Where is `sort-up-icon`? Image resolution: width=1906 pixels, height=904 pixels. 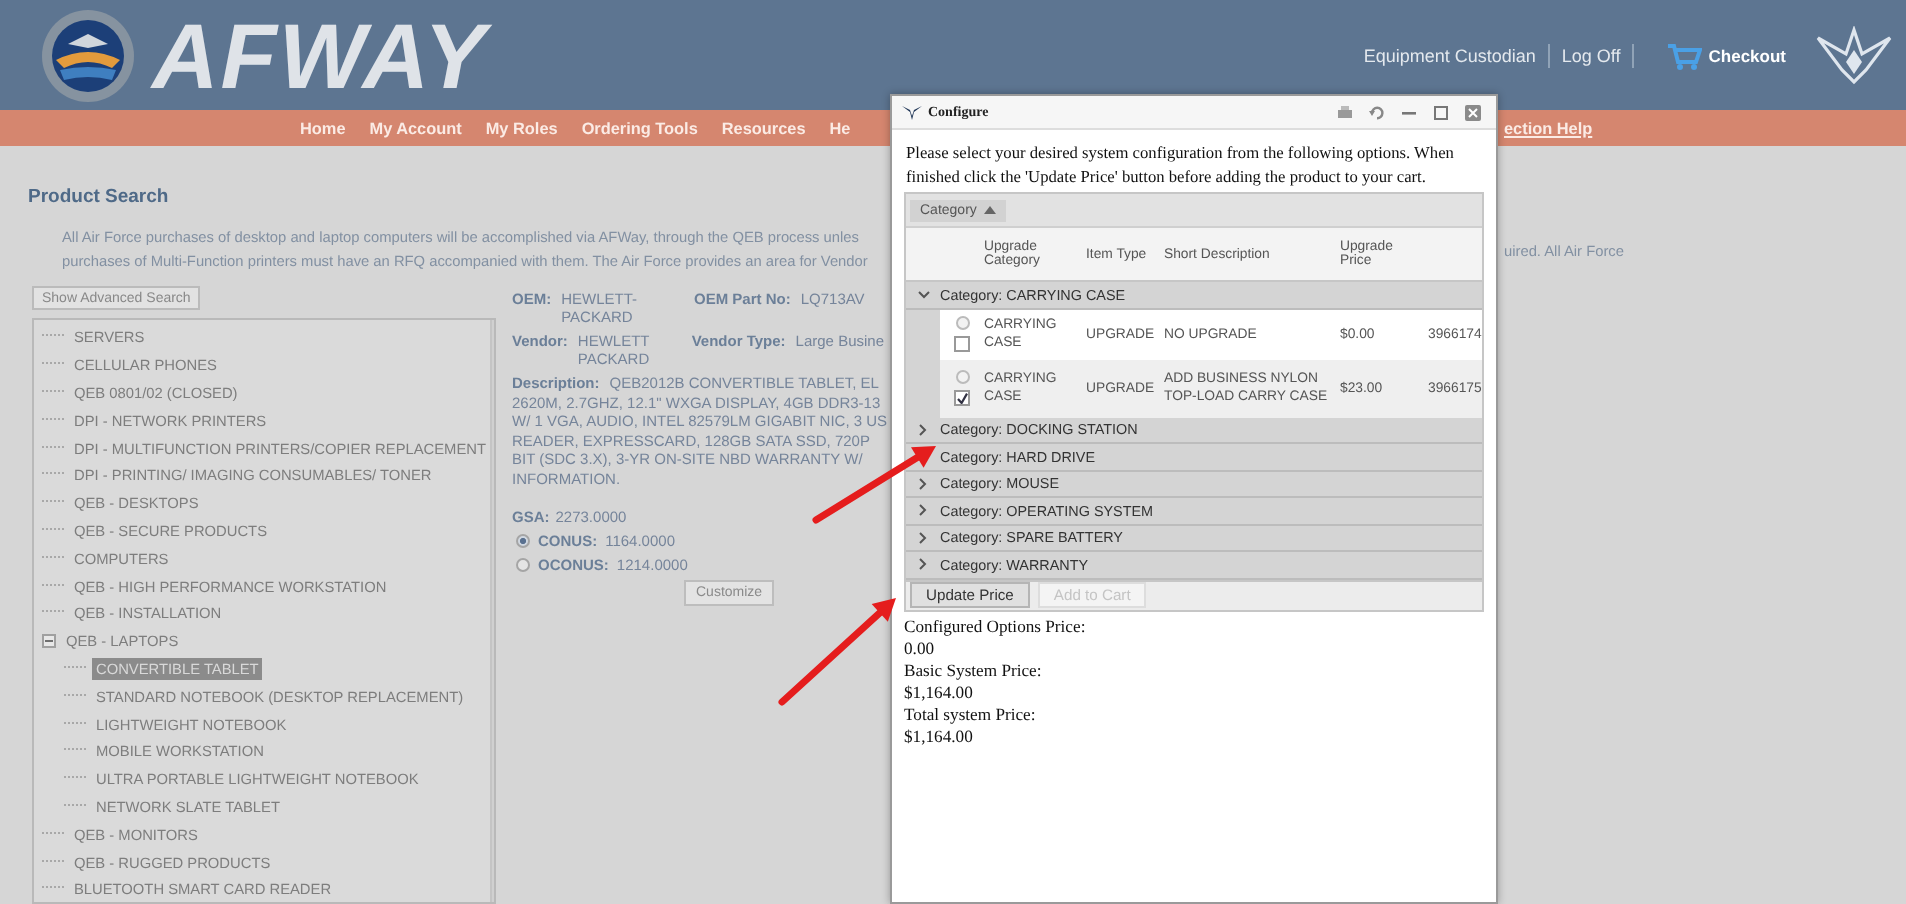 sort-up-icon is located at coordinates (990, 210).